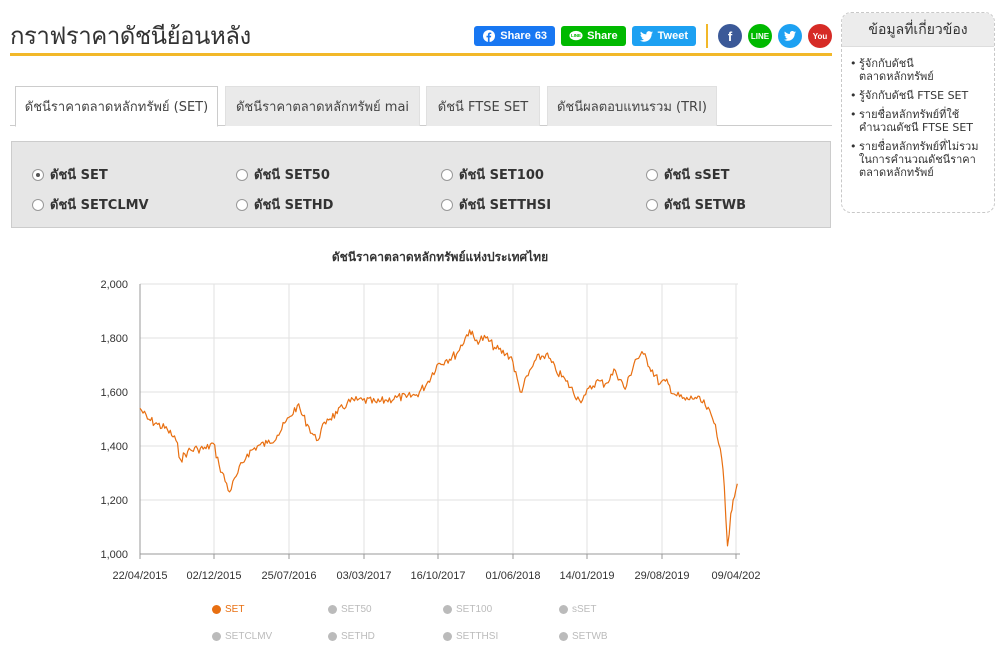 The width and height of the screenshot is (1003, 668). What do you see at coordinates (114, 285) in the screenshot?
I see `y-tick-label: 2,000` at bounding box center [114, 285].